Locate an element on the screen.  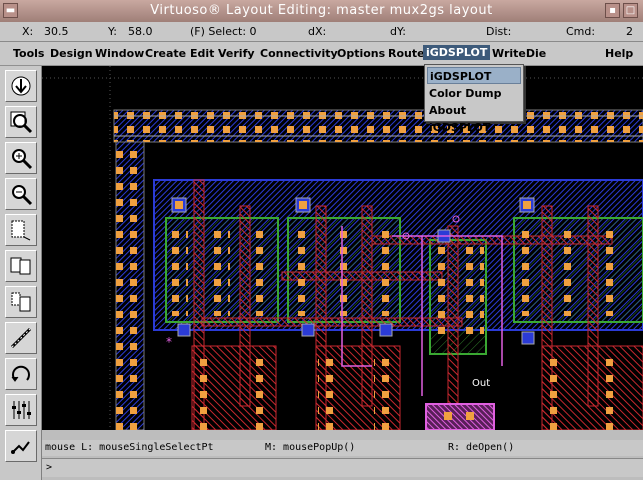
dropdown-item-igdsplot: iGDSPLOT is located at coordinates (474, 75).